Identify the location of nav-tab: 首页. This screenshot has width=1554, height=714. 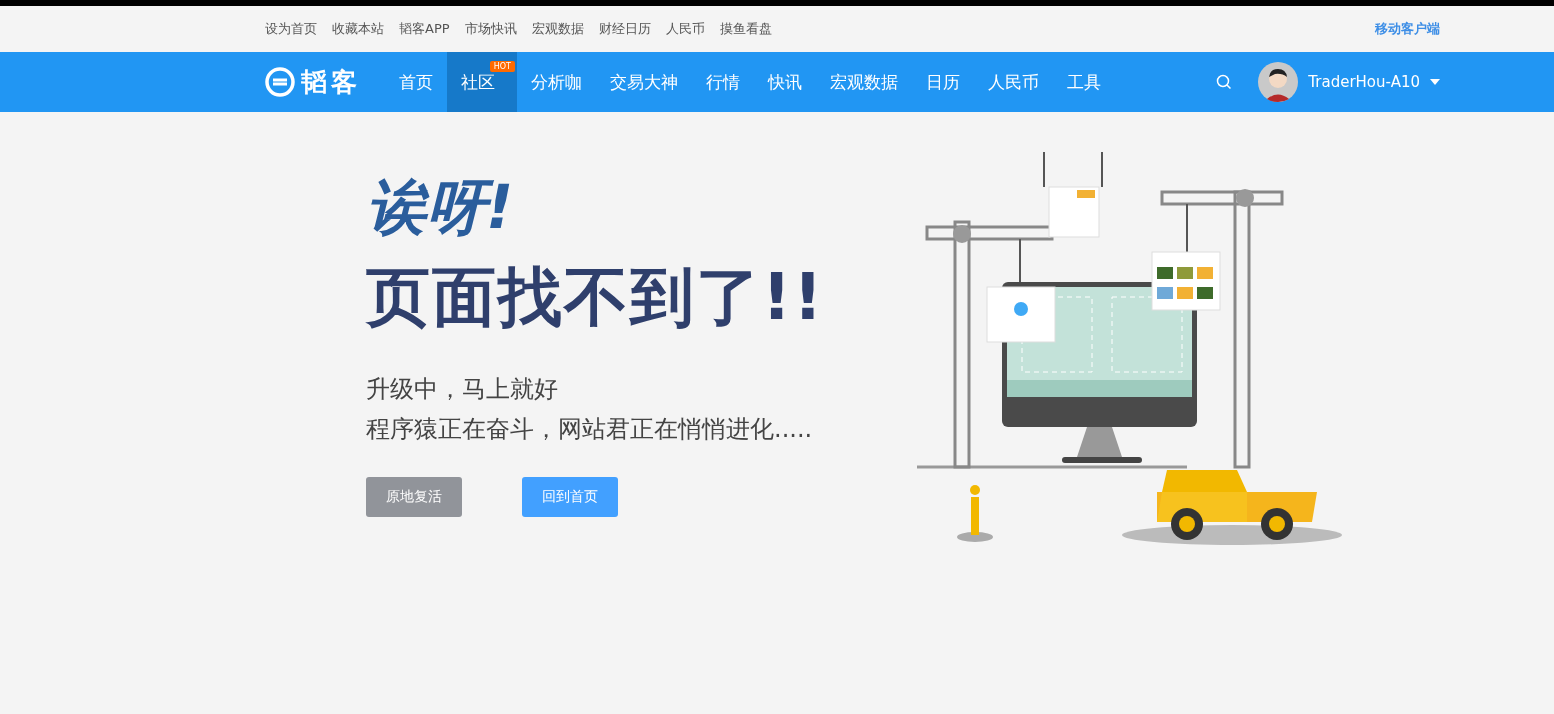
(416, 82).